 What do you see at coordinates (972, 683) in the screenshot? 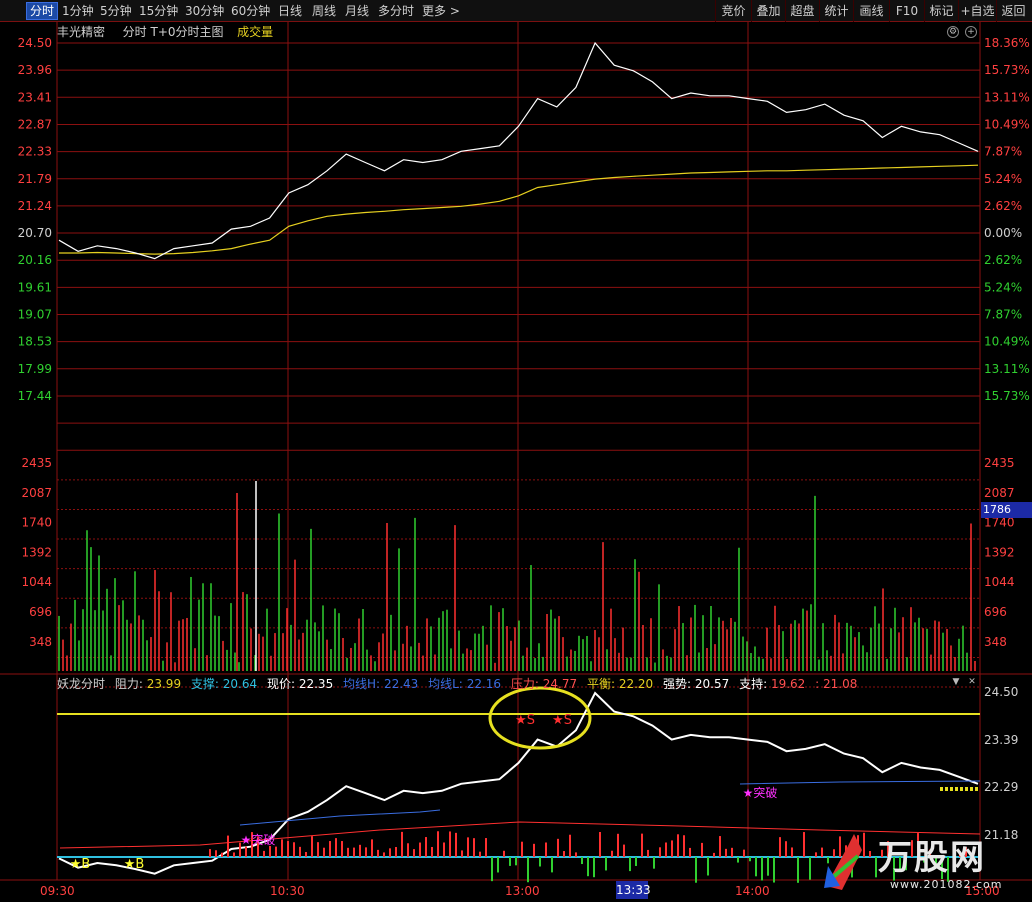
I see `indicator-close-icon: ✕` at bounding box center [972, 683].